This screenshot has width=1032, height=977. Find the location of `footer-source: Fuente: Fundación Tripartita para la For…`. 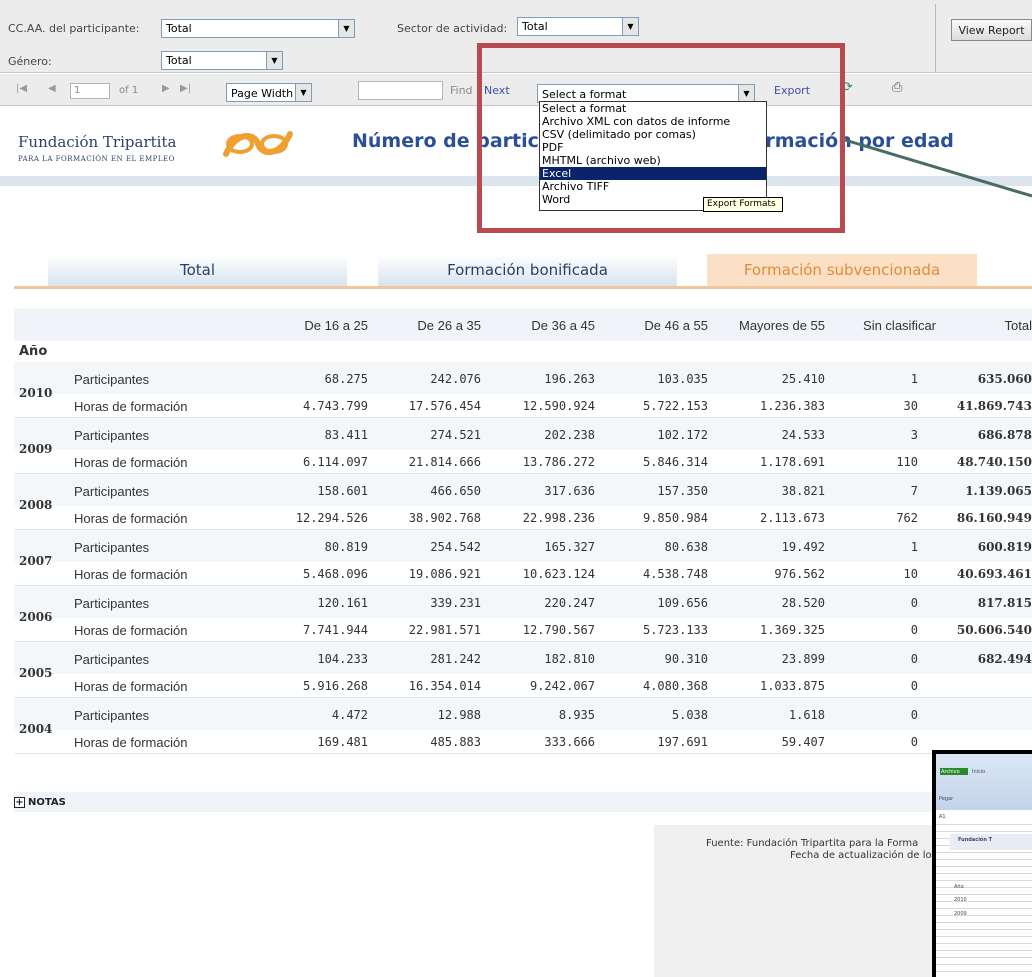

footer-source: Fuente: Fundación Tripartita para la For… is located at coordinates (812, 843).